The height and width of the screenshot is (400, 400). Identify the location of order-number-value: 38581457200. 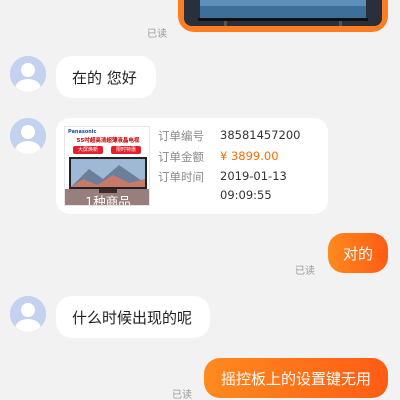
(260, 135).